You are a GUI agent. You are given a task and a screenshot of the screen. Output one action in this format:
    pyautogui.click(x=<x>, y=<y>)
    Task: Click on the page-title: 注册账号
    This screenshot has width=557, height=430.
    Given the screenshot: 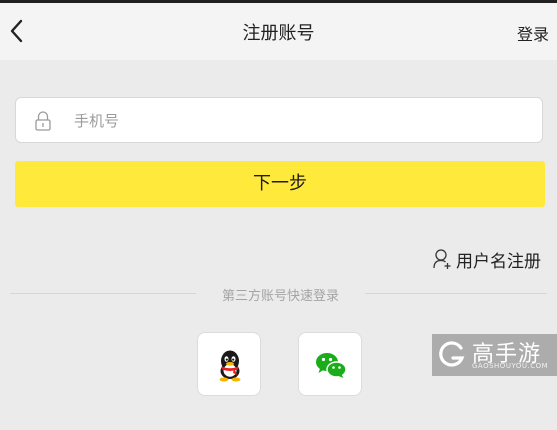 What is the action you would take?
    pyautogui.click(x=278, y=33)
    